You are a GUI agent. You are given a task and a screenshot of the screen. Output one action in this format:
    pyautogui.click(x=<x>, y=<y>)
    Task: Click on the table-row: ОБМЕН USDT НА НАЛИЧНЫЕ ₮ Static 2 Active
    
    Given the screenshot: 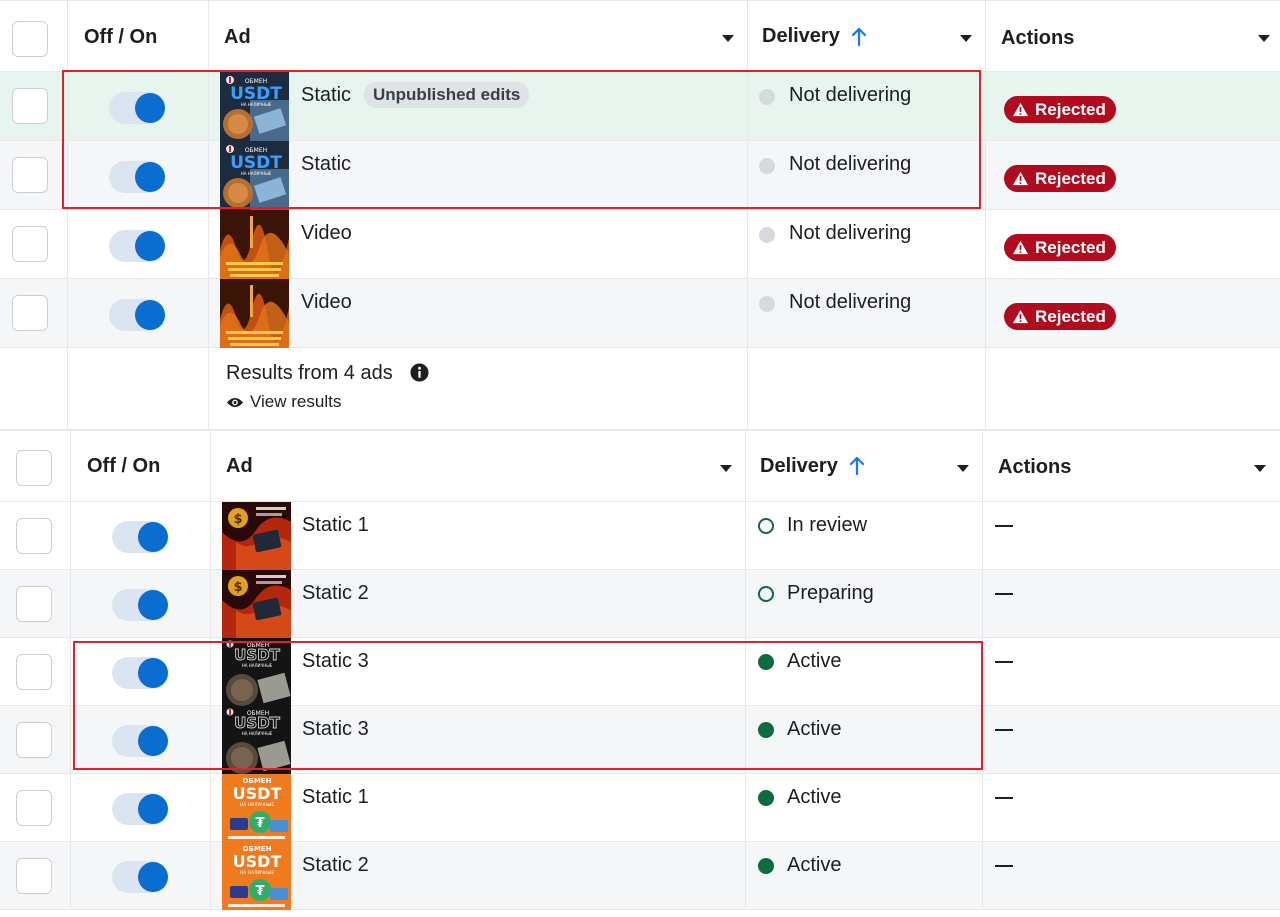 What is the action you would take?
    pyautogui.click(x=640, y=876)
    